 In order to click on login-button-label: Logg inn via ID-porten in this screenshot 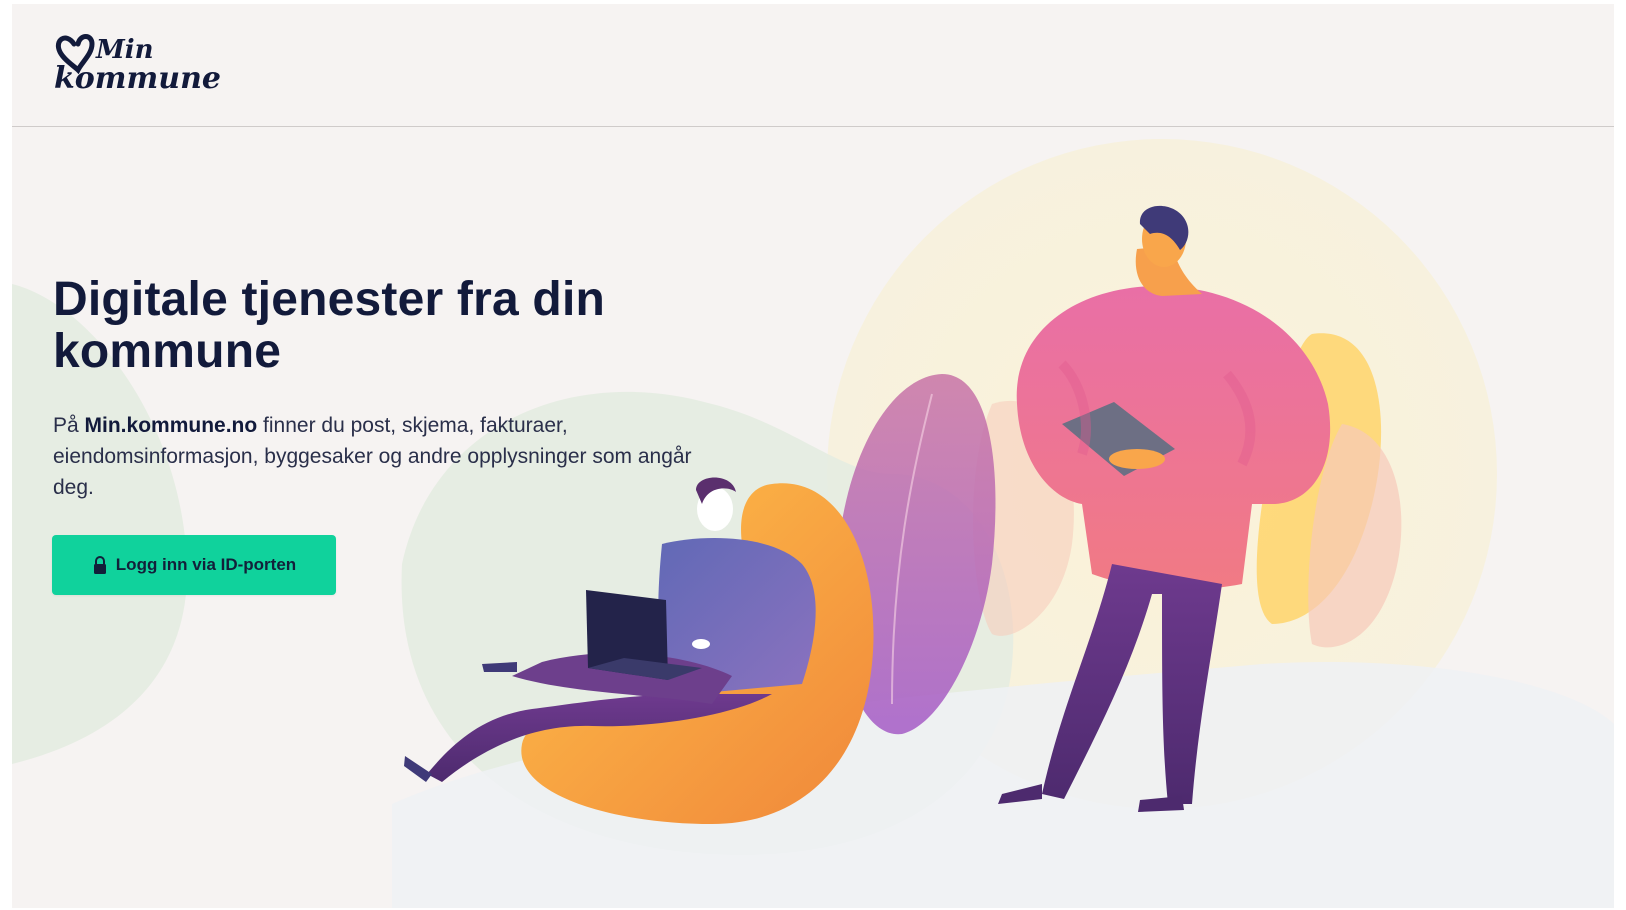, I will do `click(206, 564)`.